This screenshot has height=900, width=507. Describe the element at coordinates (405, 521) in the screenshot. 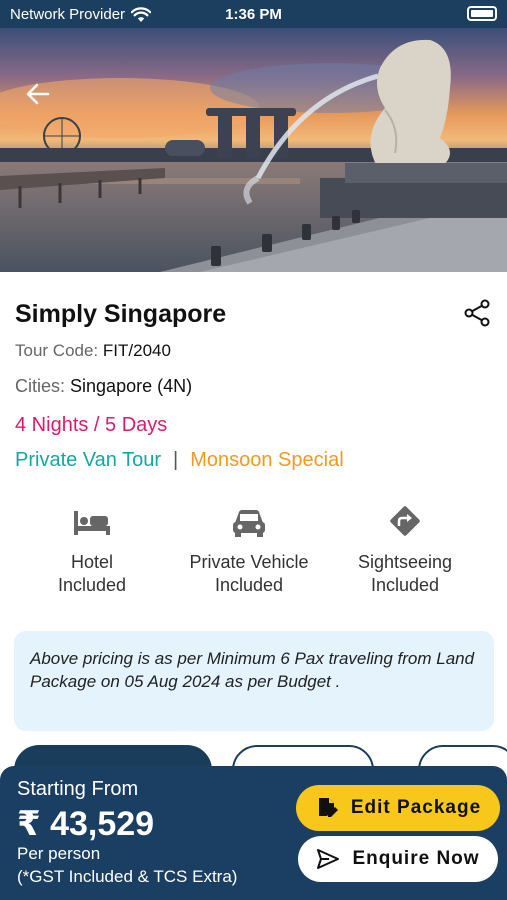

I see `directions-icon` at that location.